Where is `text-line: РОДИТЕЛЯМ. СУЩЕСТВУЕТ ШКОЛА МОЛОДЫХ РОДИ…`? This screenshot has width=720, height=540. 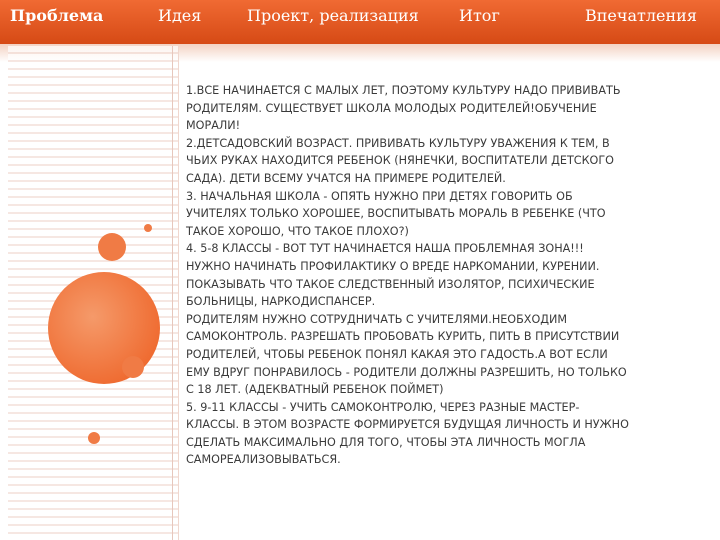
text-line: РОДИТЕЛЯМ. СУЩЕСТВУЕТ ШКОЛА МОЛОДЫХ РОДИ… is located at coordinates (391, 108).